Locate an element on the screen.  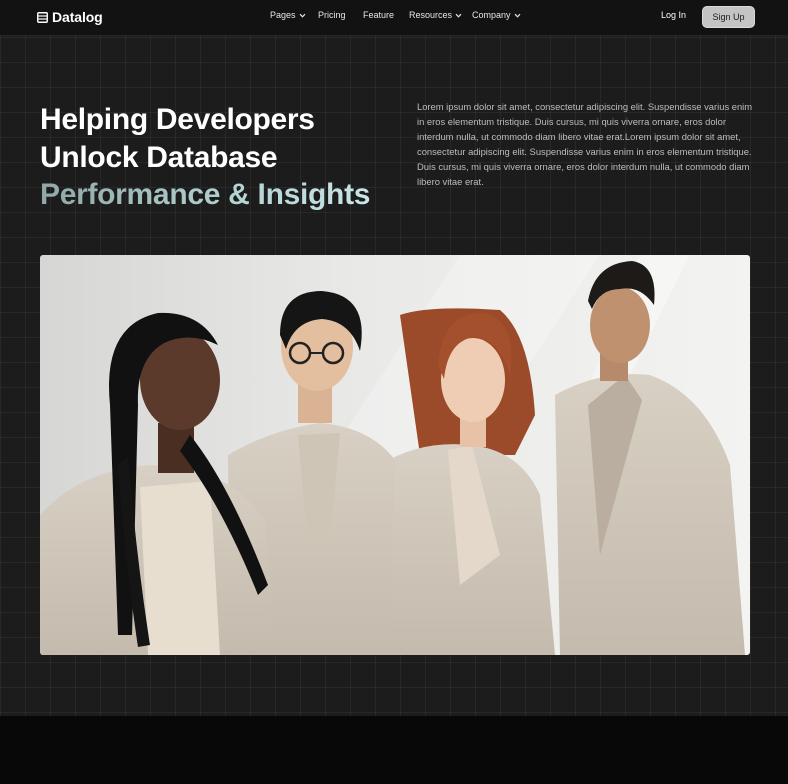
signup-button-label: Sign Up is located at coordinates (728, 17).